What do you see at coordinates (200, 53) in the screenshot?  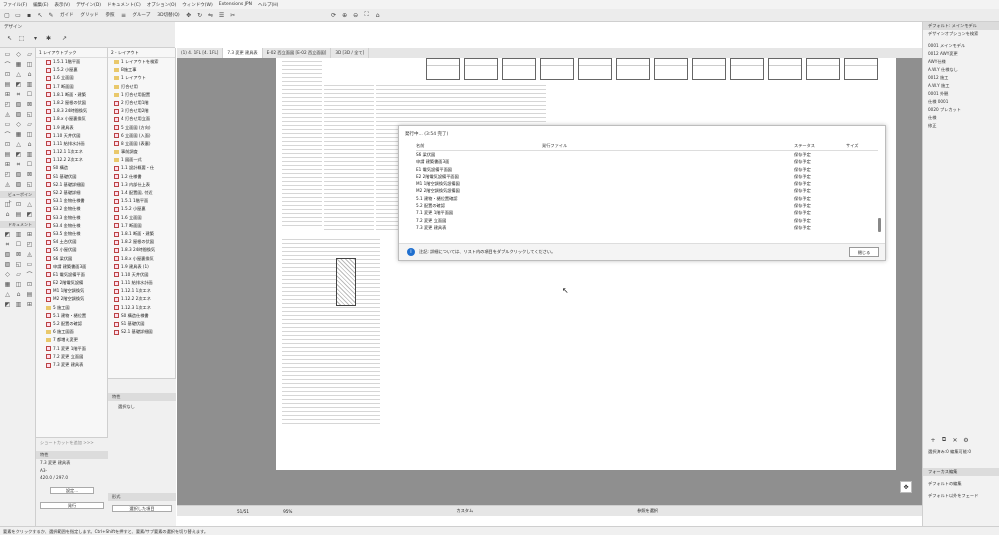 I see `tab-0: (1) 4. 1FL [4. 1FL]` at bounding box center [200, 53].